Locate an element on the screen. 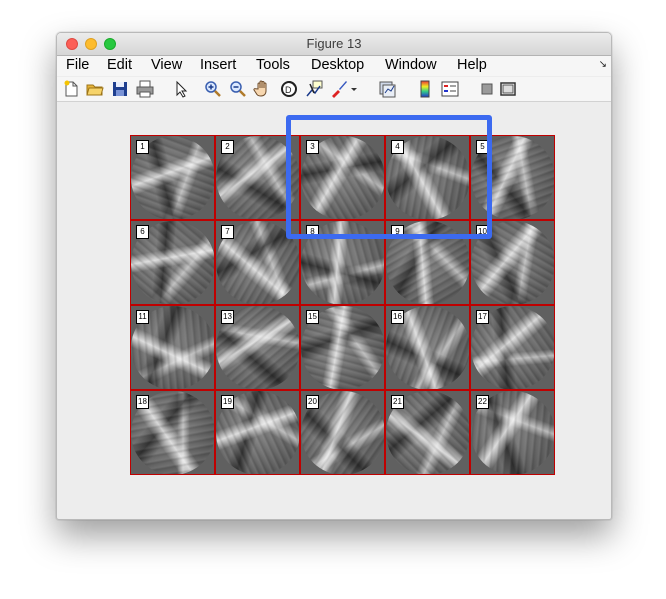  montage-tile: 5 is located at coordinates (512, 177).